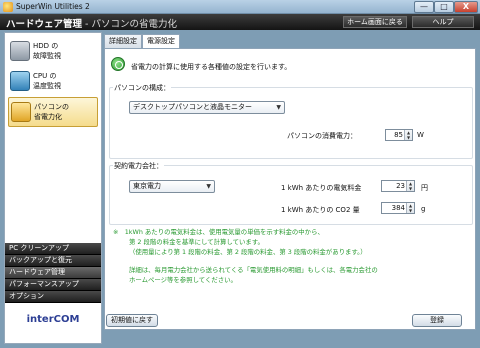 The height and width of the screenshot is (348, 480). What do you see at coordinates (123, 41) in the screenshot?
I see `tab-advanced-settings: 詳細設定` at bounding box center [123, 41].